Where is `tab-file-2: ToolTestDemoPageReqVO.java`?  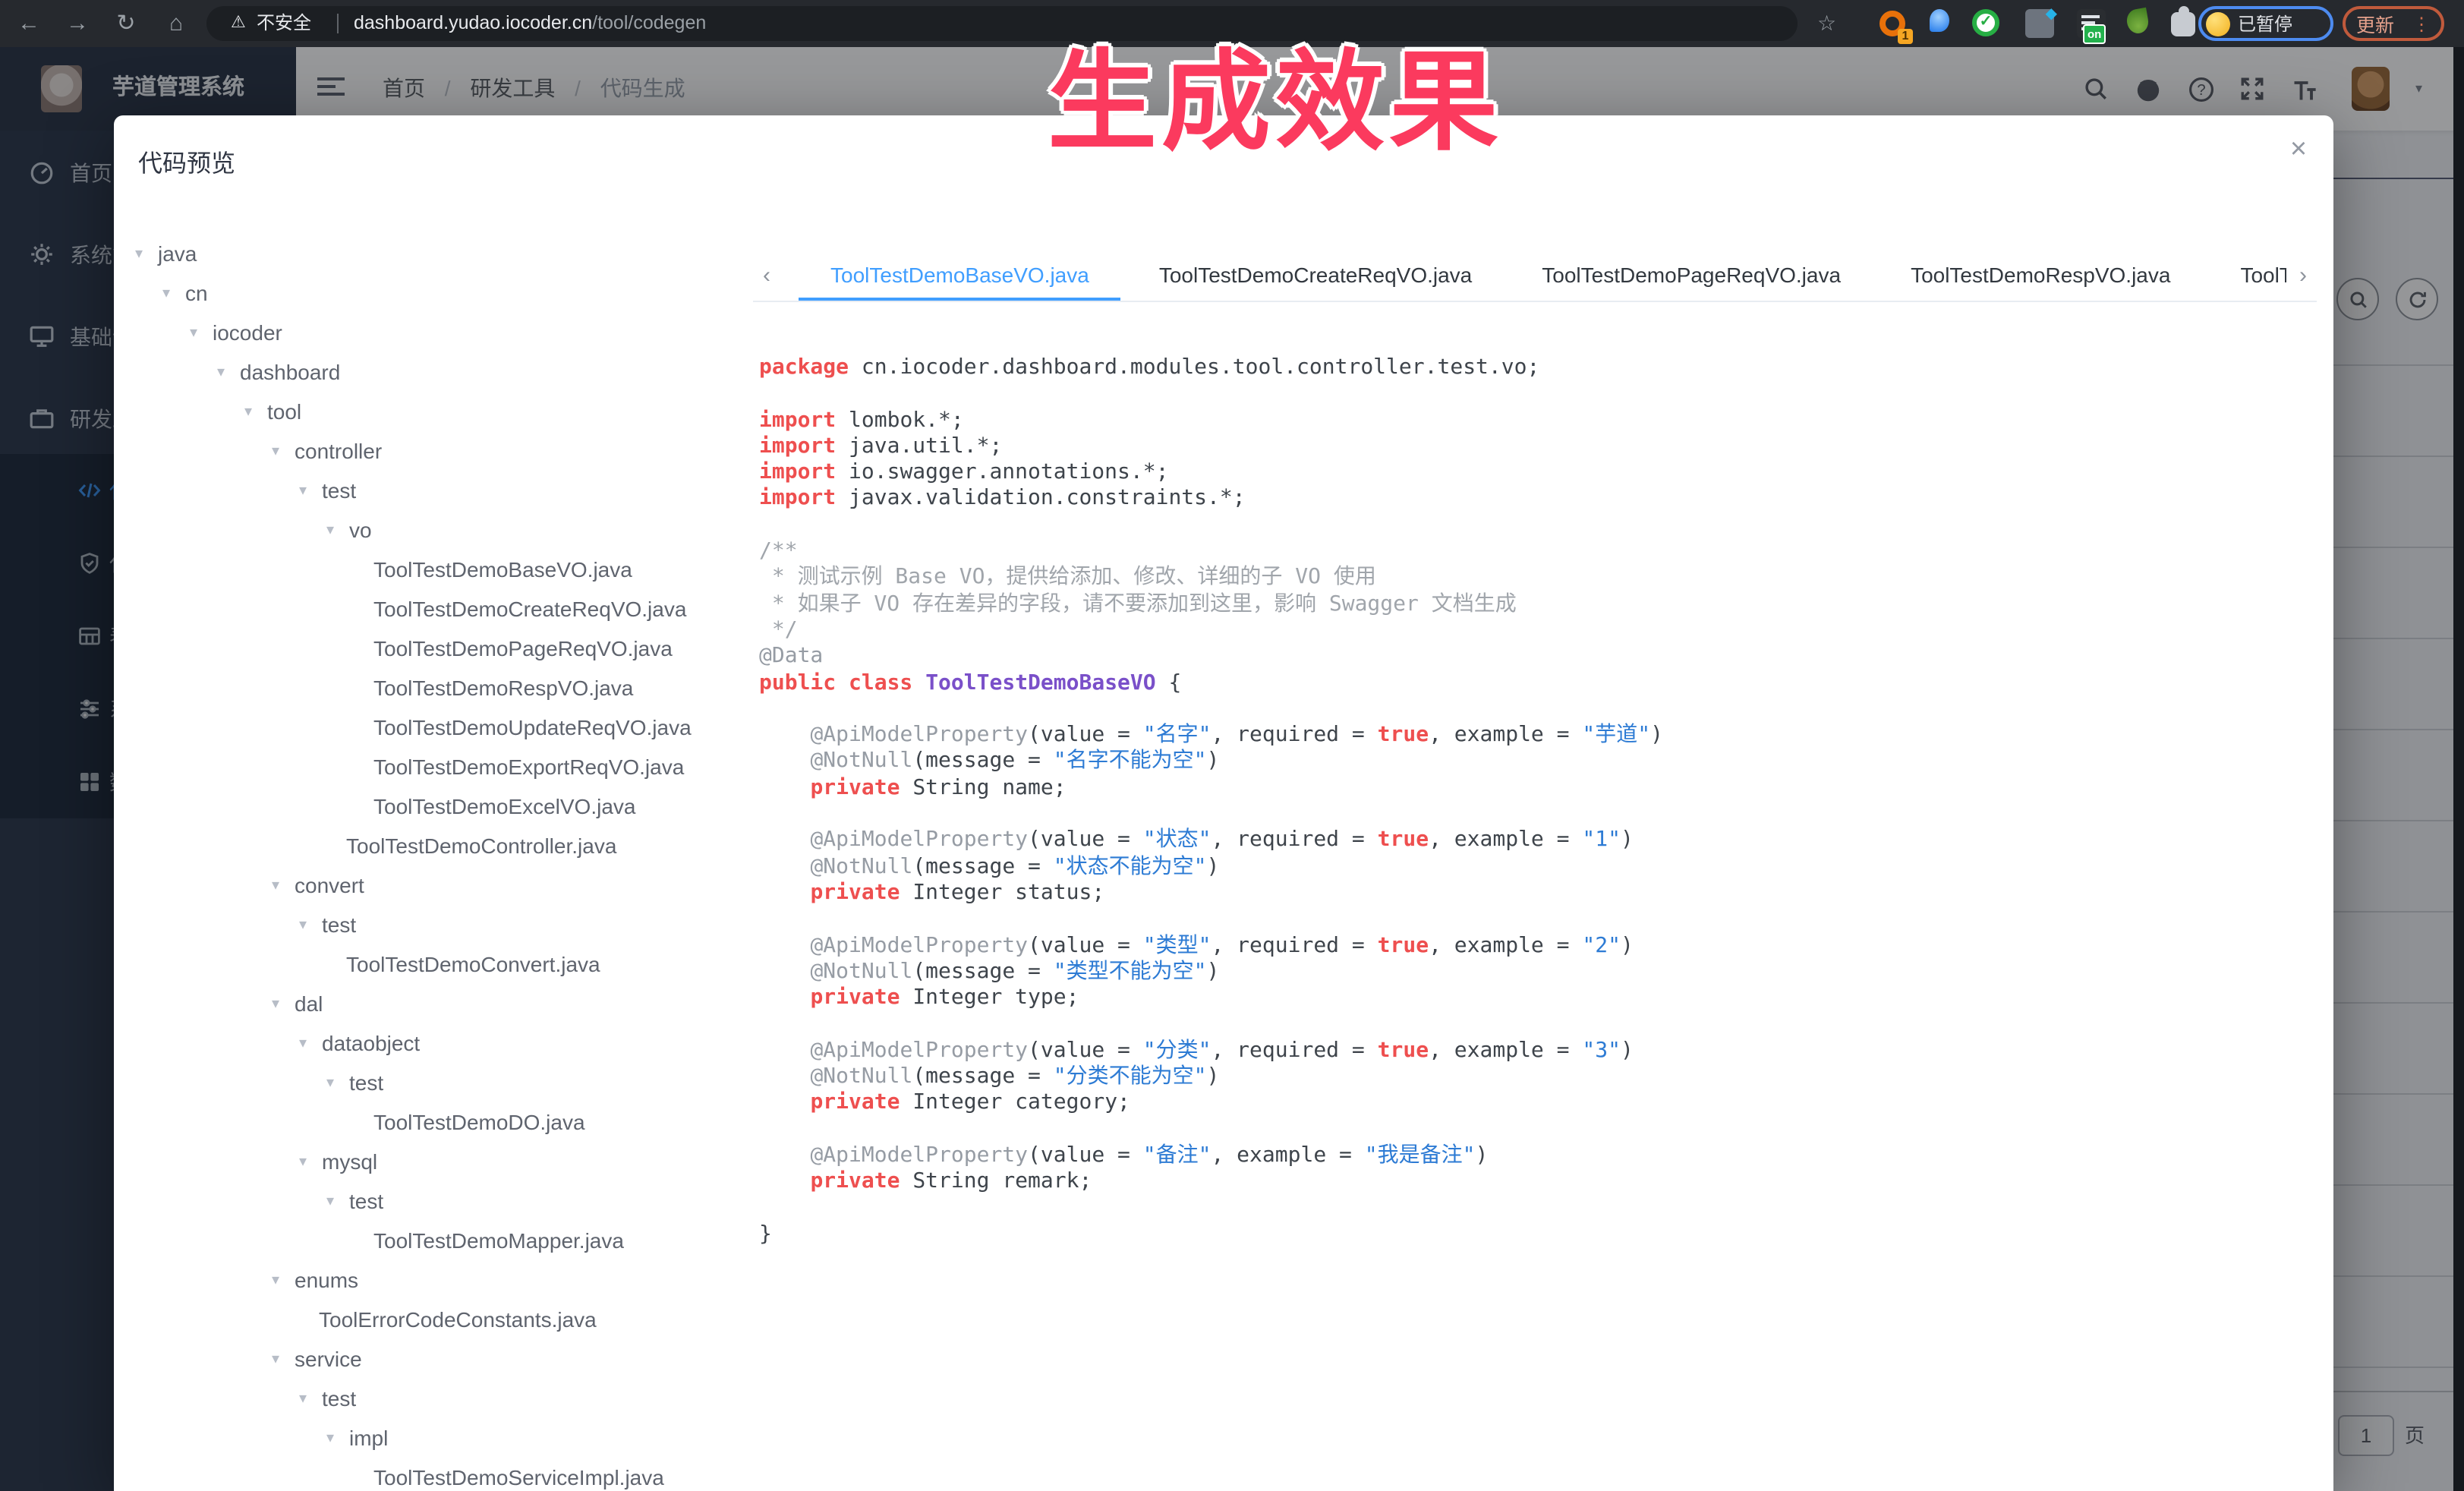 tab-file-2: ToolTestDemoPageReqVO.java is located at coordinates (1691, 275).